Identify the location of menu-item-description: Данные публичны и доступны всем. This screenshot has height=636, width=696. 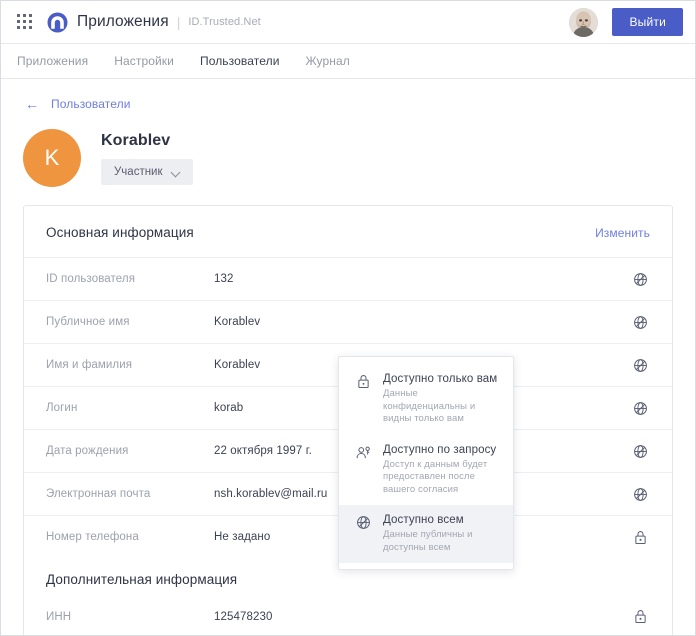
(428, 541).